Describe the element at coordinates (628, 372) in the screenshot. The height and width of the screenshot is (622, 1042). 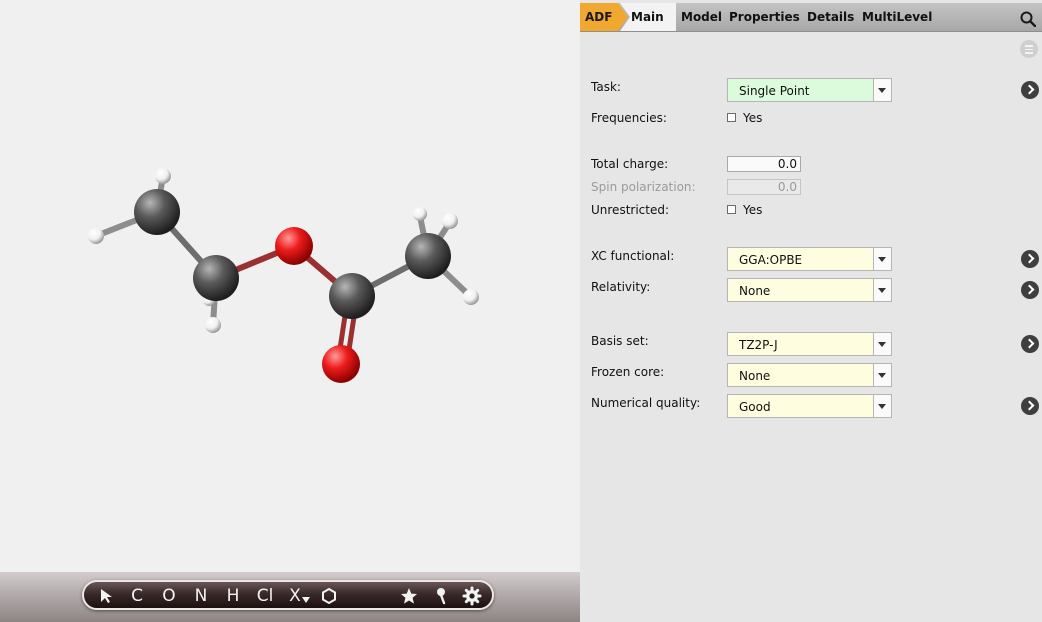
I see `frozen-core-label: Frozen core:` at that location.